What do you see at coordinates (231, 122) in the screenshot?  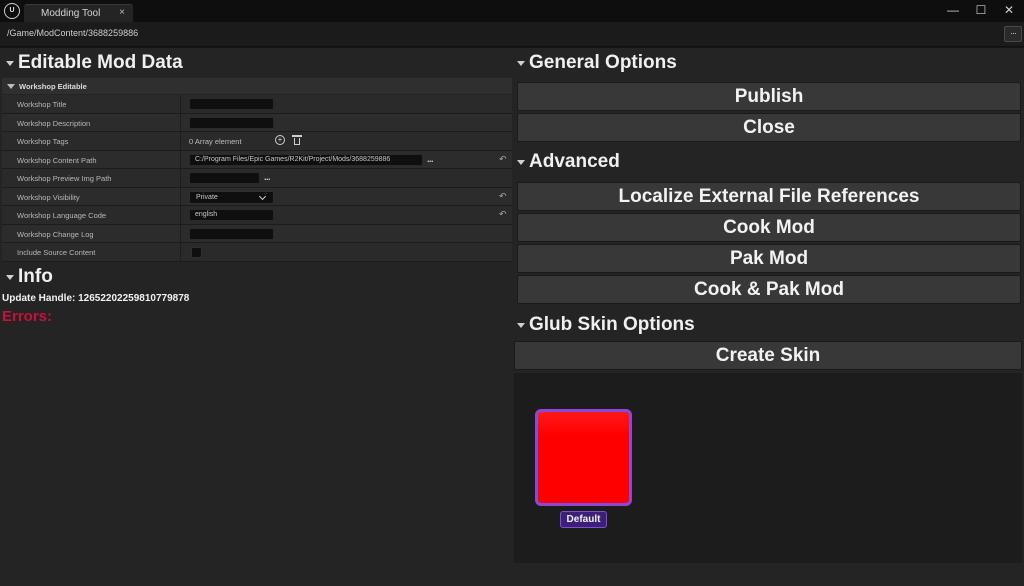 I see `workshop-description-input` at bounding box center [231, 122].